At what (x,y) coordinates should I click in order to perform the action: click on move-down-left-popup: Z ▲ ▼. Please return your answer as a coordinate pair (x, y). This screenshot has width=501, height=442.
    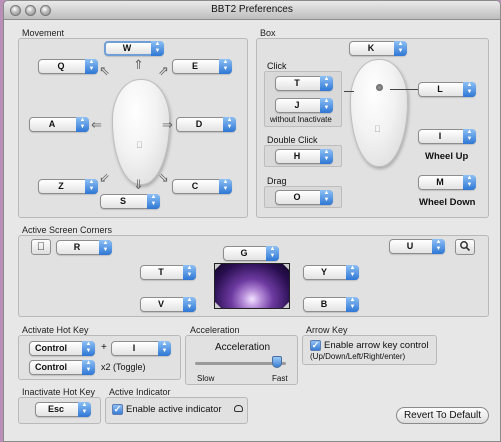
    Looking at the image, I should click on (68, 186).